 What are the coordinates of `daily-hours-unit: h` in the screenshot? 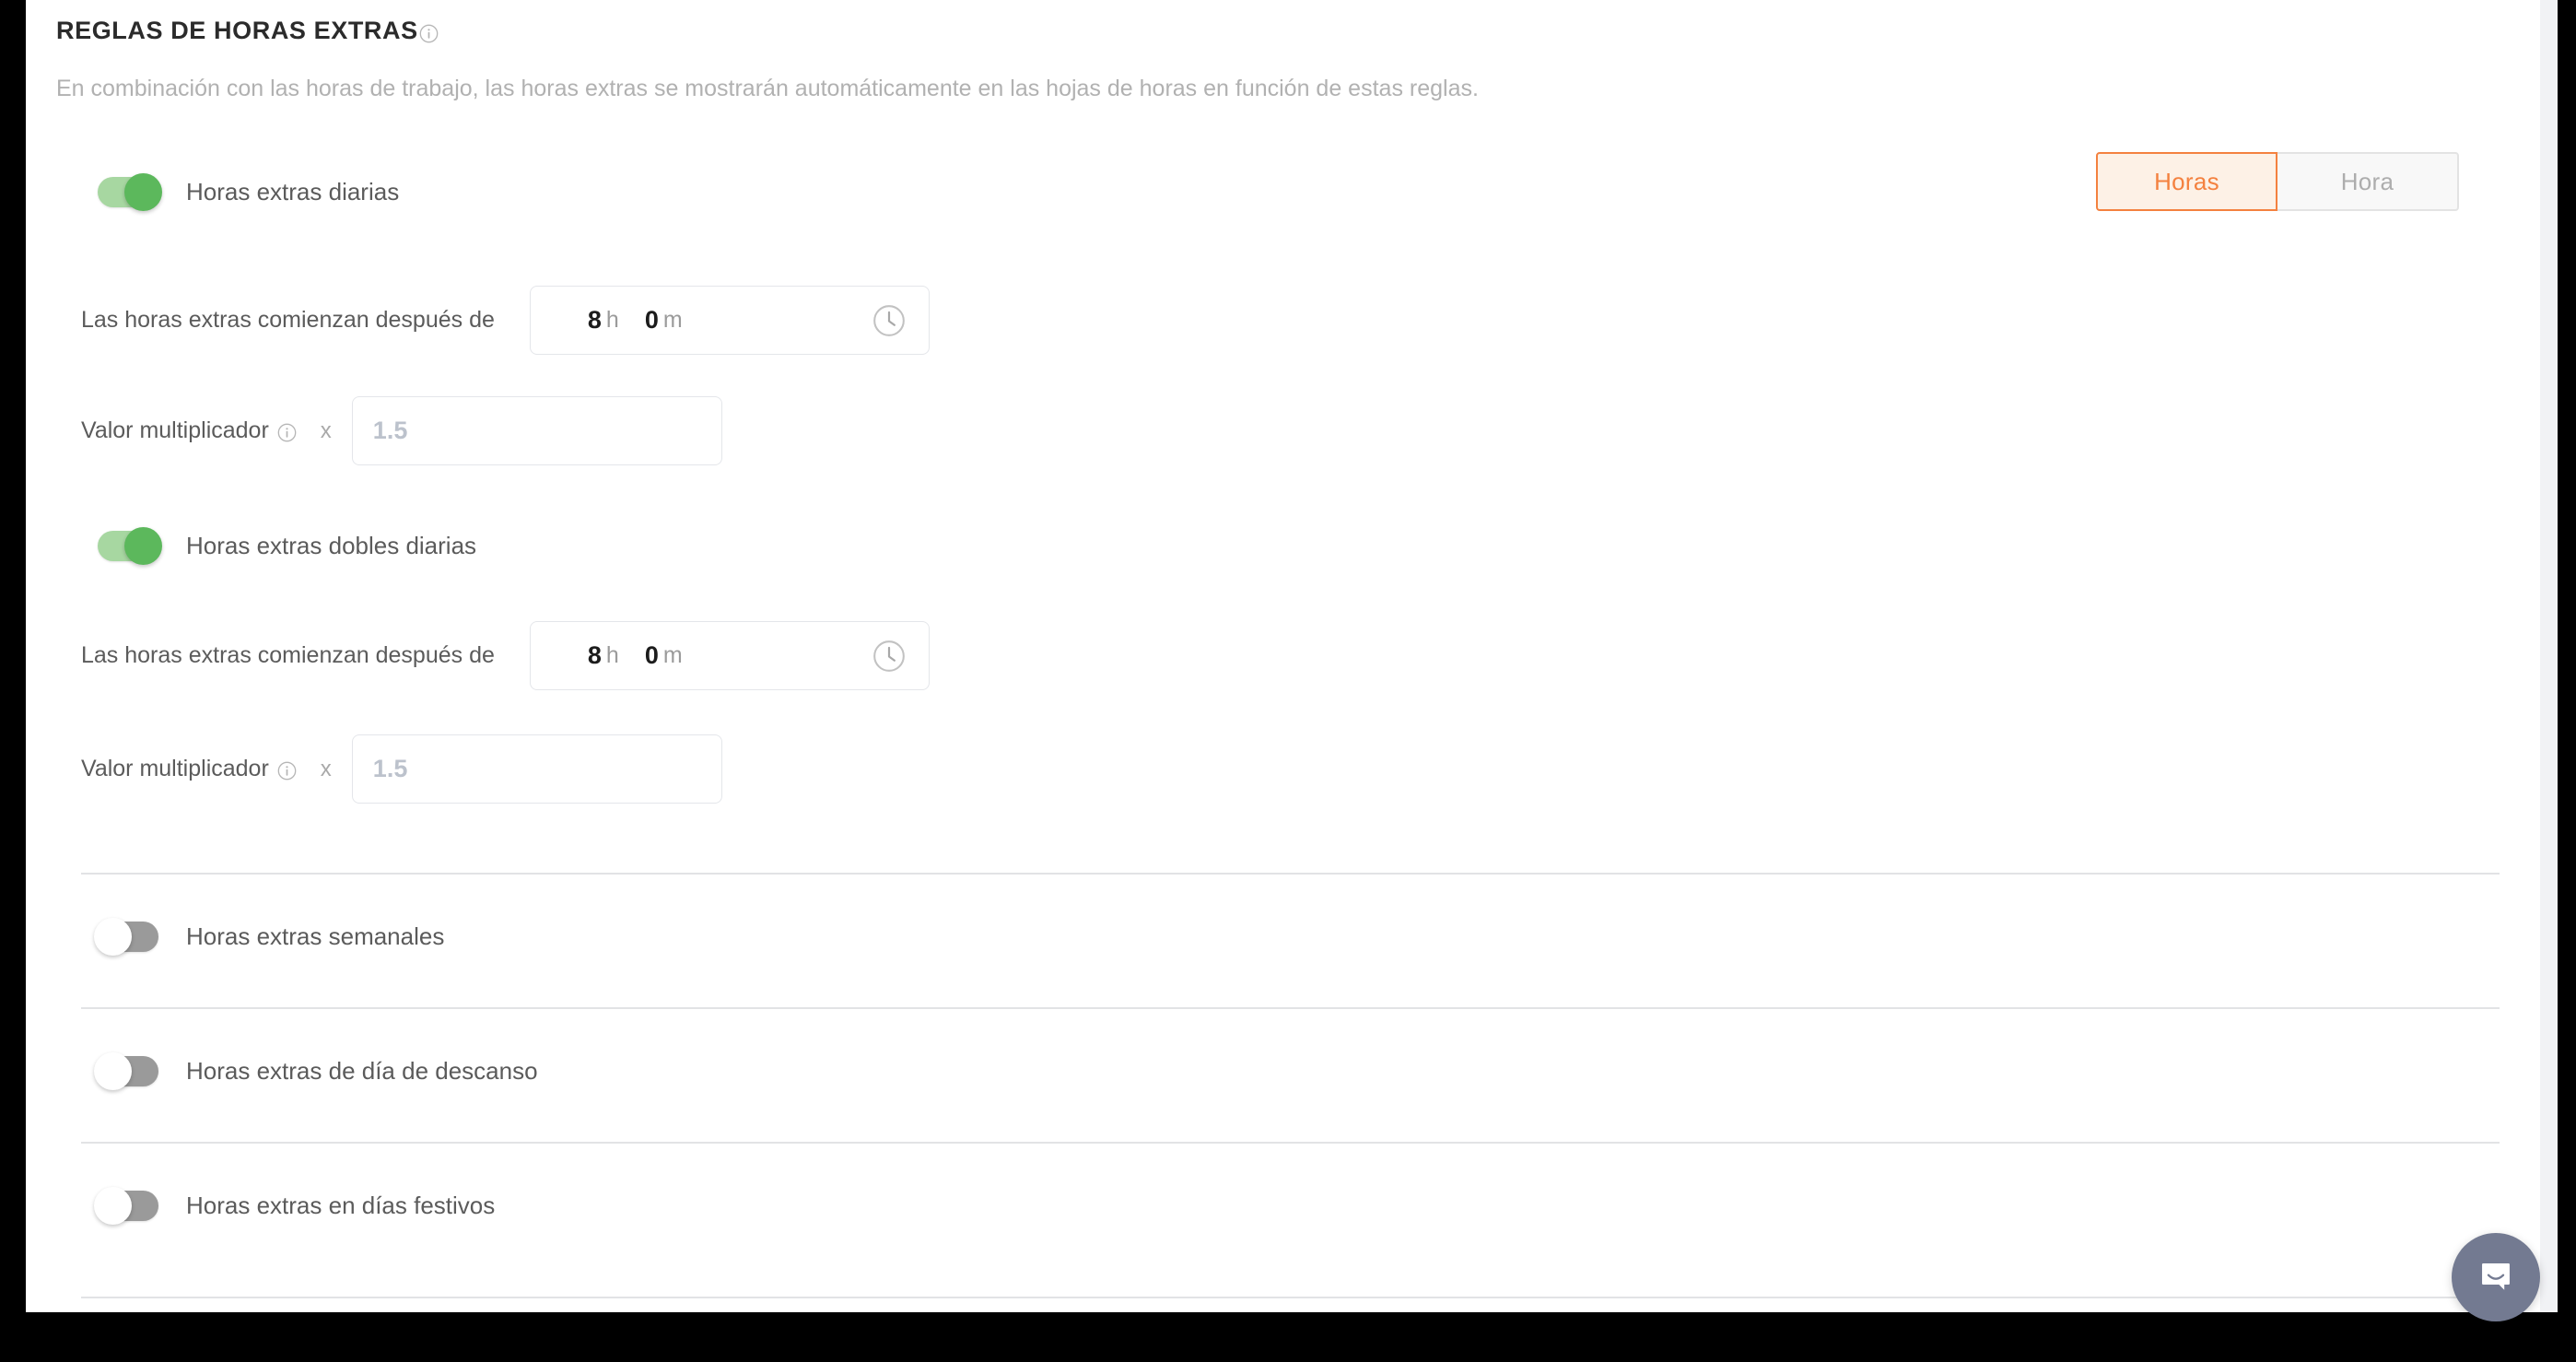 It's located at (612, 320).